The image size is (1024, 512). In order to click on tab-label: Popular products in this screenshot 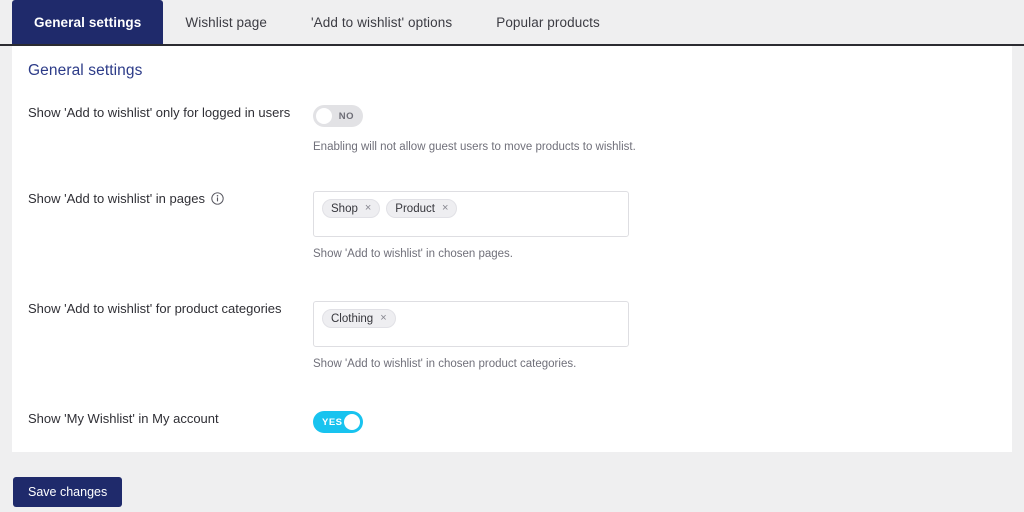, I will do `click(548, 22)`.